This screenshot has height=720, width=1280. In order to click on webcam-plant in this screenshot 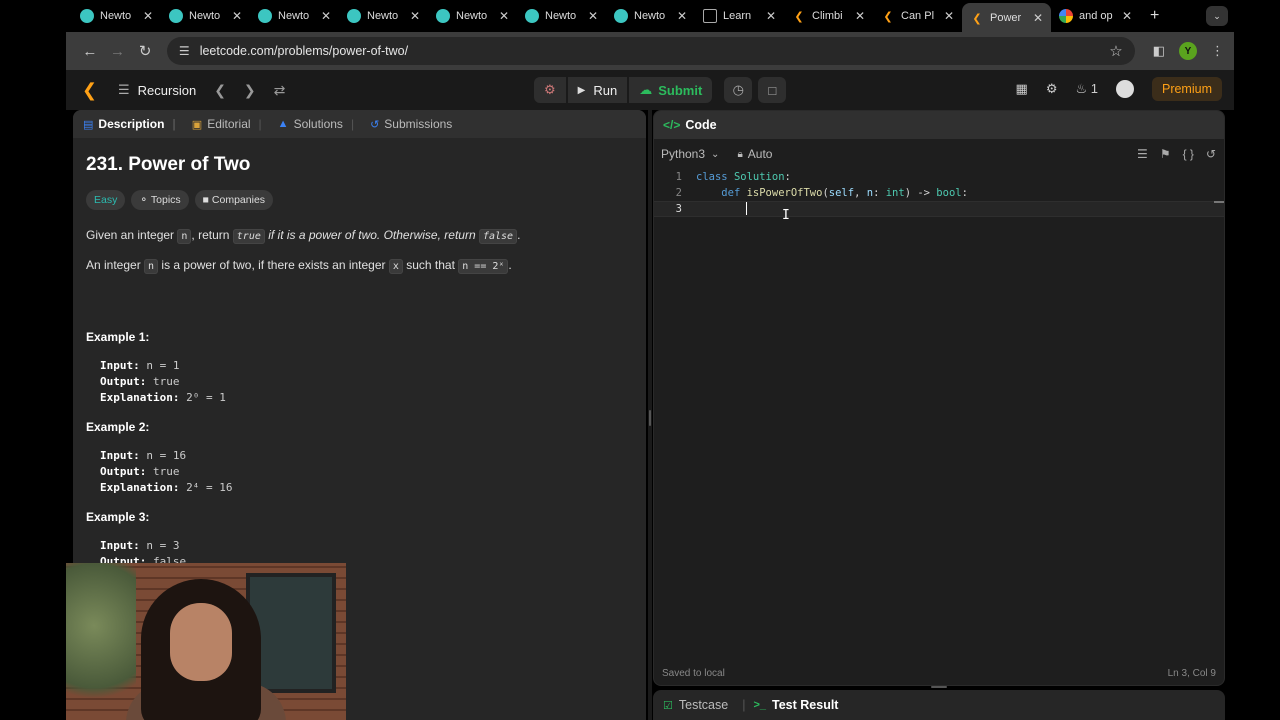, I will do `click(101, 641)`.